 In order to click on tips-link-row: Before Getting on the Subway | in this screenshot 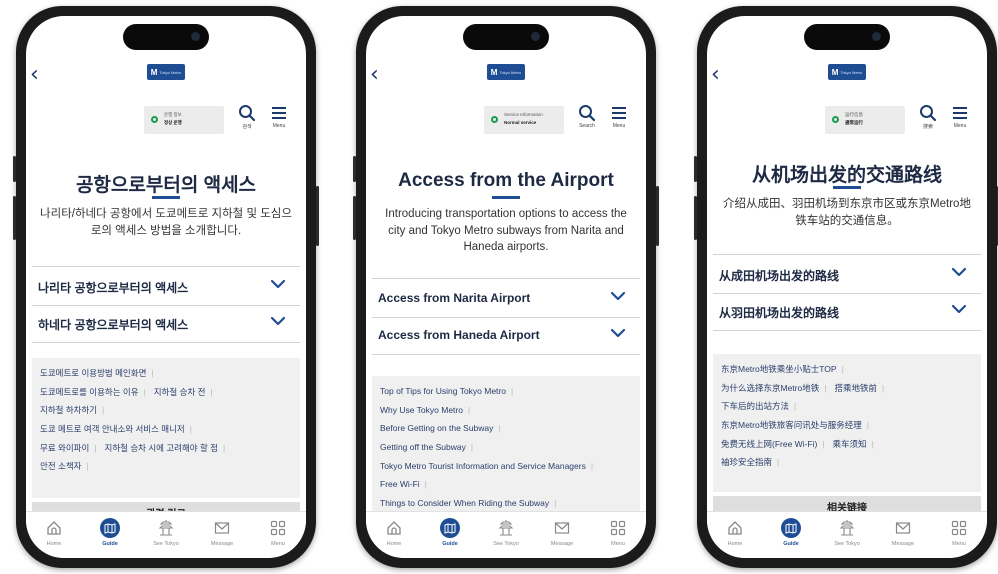, I will do `click(506, 428)`.